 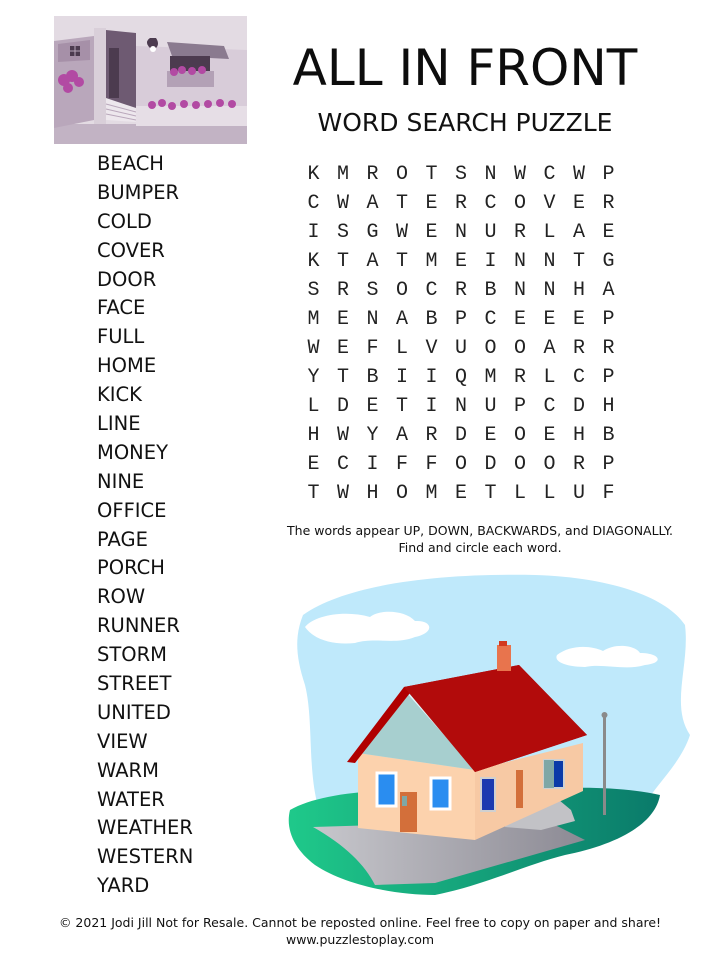 What do you see at coordinates (608, 261) in the screenshot?
I see `grid-cell: G` at bounding box center [608, 261].